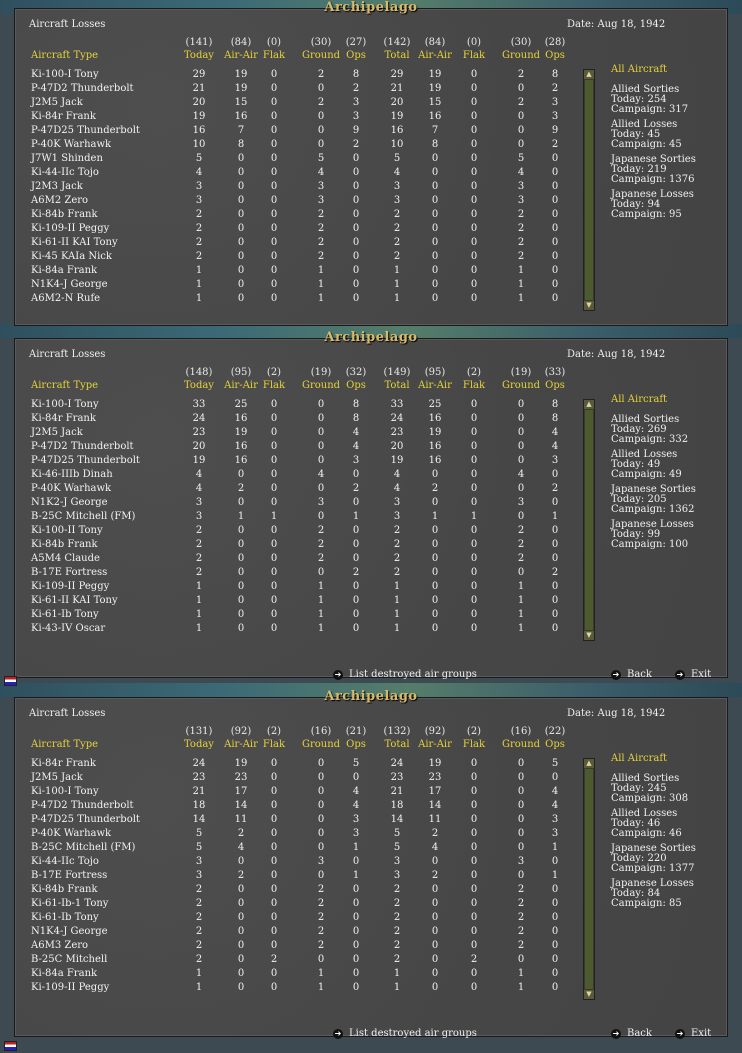 The width and height of the screenshot is (742, 1053). Describe the element at coordinates (295, 462) in the screenshot. I see `table-row: P-47D25 Thunderbolt 19 16 0 0 3 19 16 0 0 3` at that location.